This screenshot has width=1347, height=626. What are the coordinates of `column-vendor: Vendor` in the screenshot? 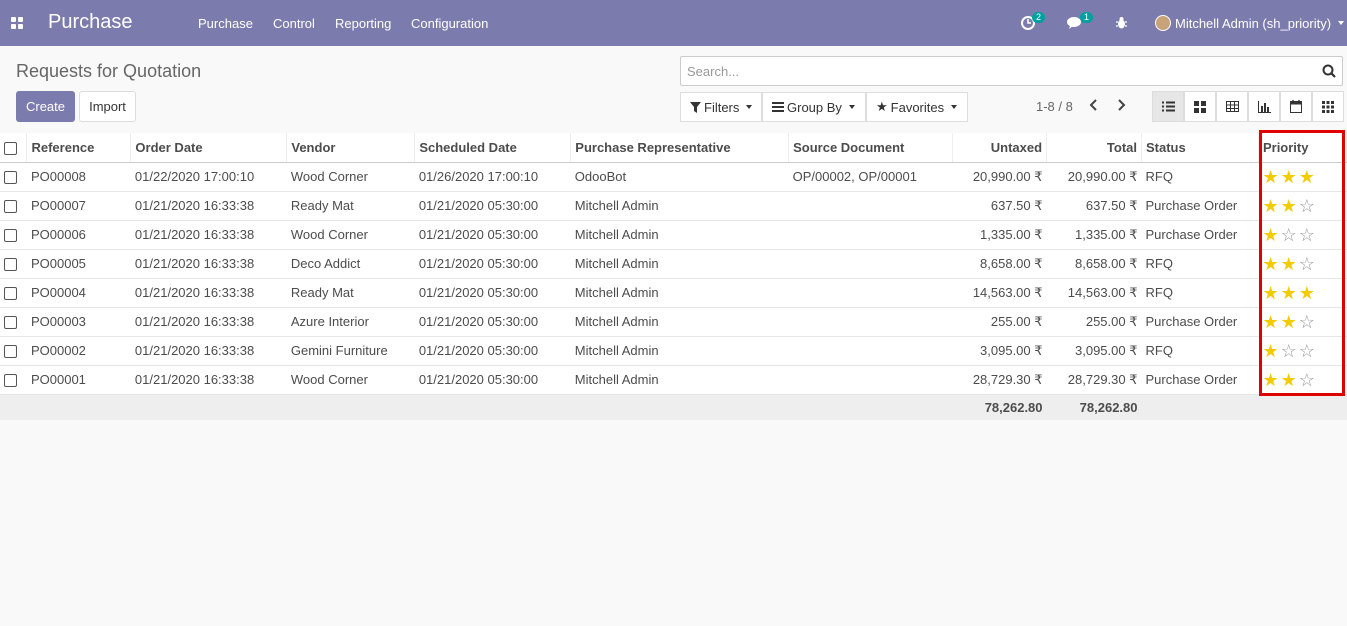 It's located at (351, 148).